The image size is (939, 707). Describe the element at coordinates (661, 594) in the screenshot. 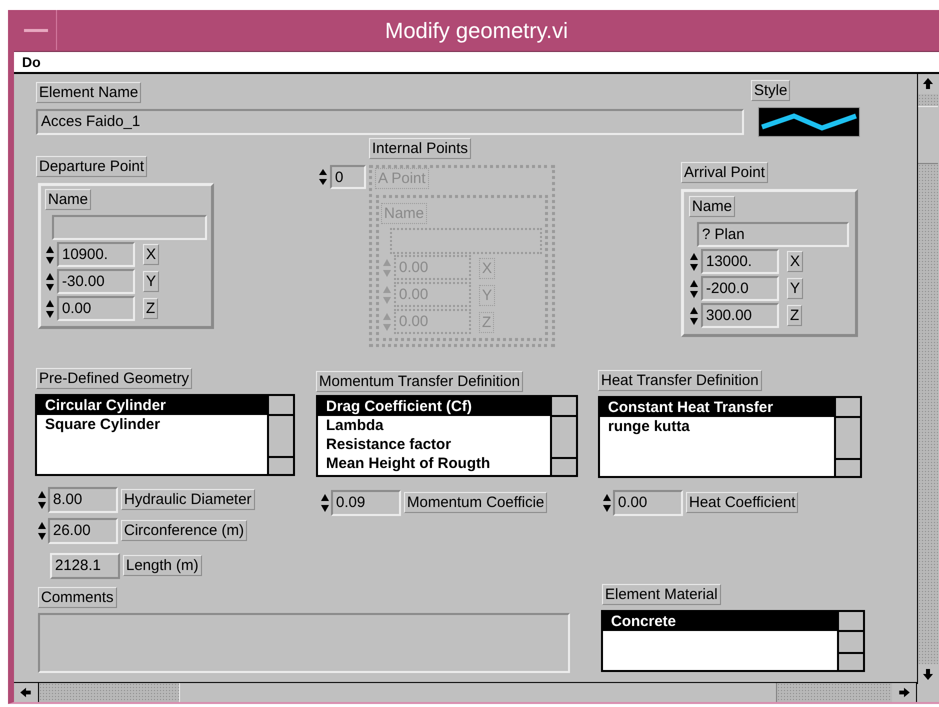

I see `list-label: Element Material` at that location.